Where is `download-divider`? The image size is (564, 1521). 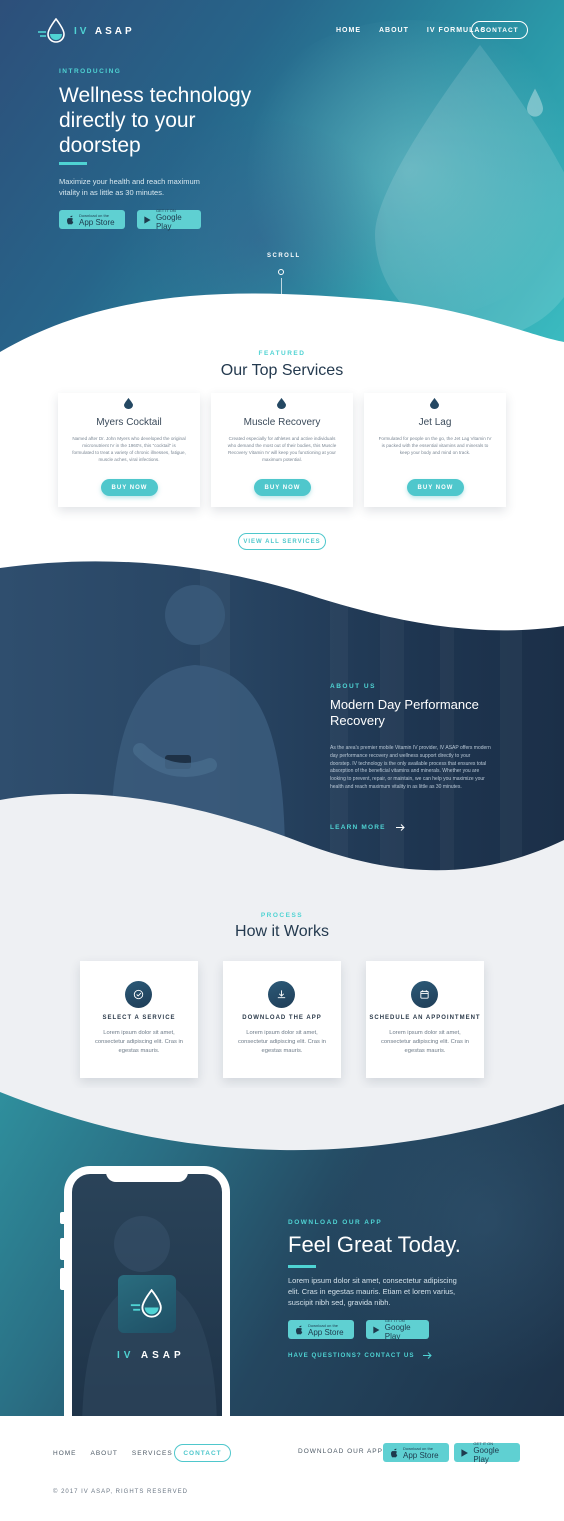
download-divider is located at coordinates (302, 1266).